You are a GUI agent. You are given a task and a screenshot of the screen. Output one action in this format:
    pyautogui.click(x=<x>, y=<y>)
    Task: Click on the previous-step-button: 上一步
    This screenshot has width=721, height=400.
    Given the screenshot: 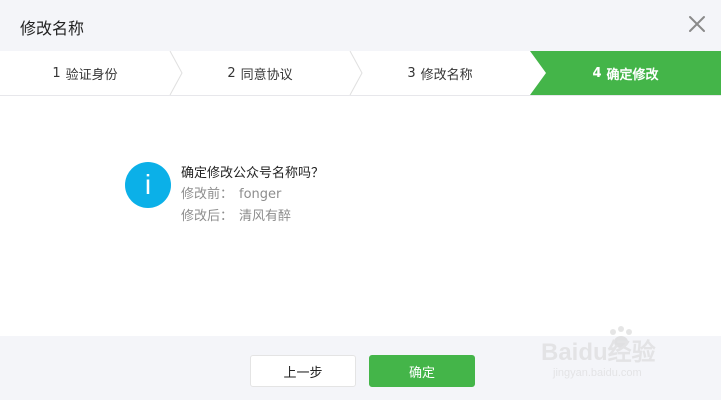 What is the action you would take?
    pyautogui.click(x=303, y=371)
    